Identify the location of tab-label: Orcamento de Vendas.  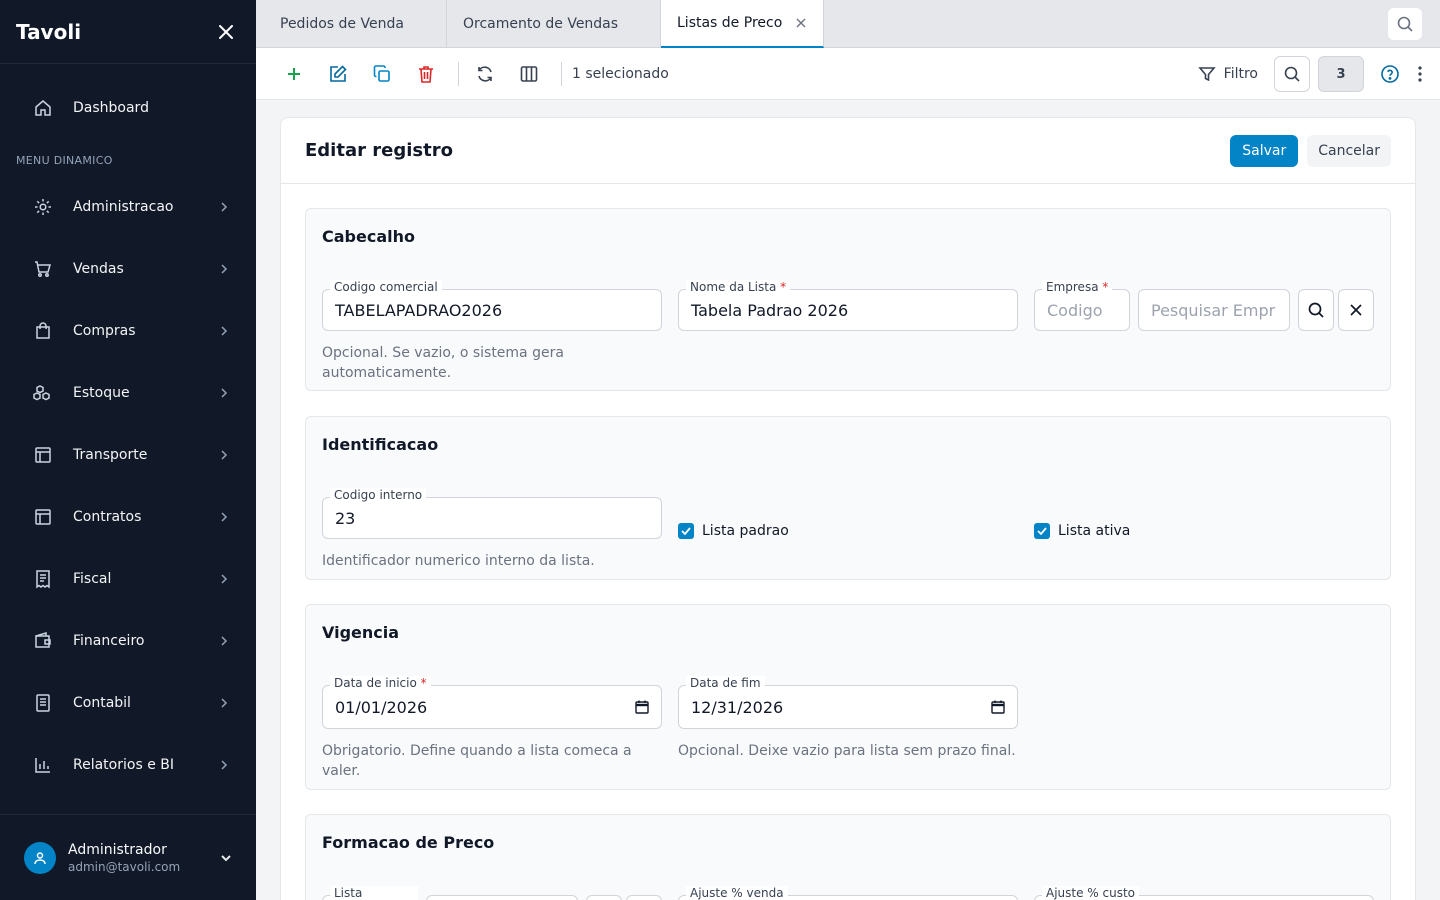
(541, 24).